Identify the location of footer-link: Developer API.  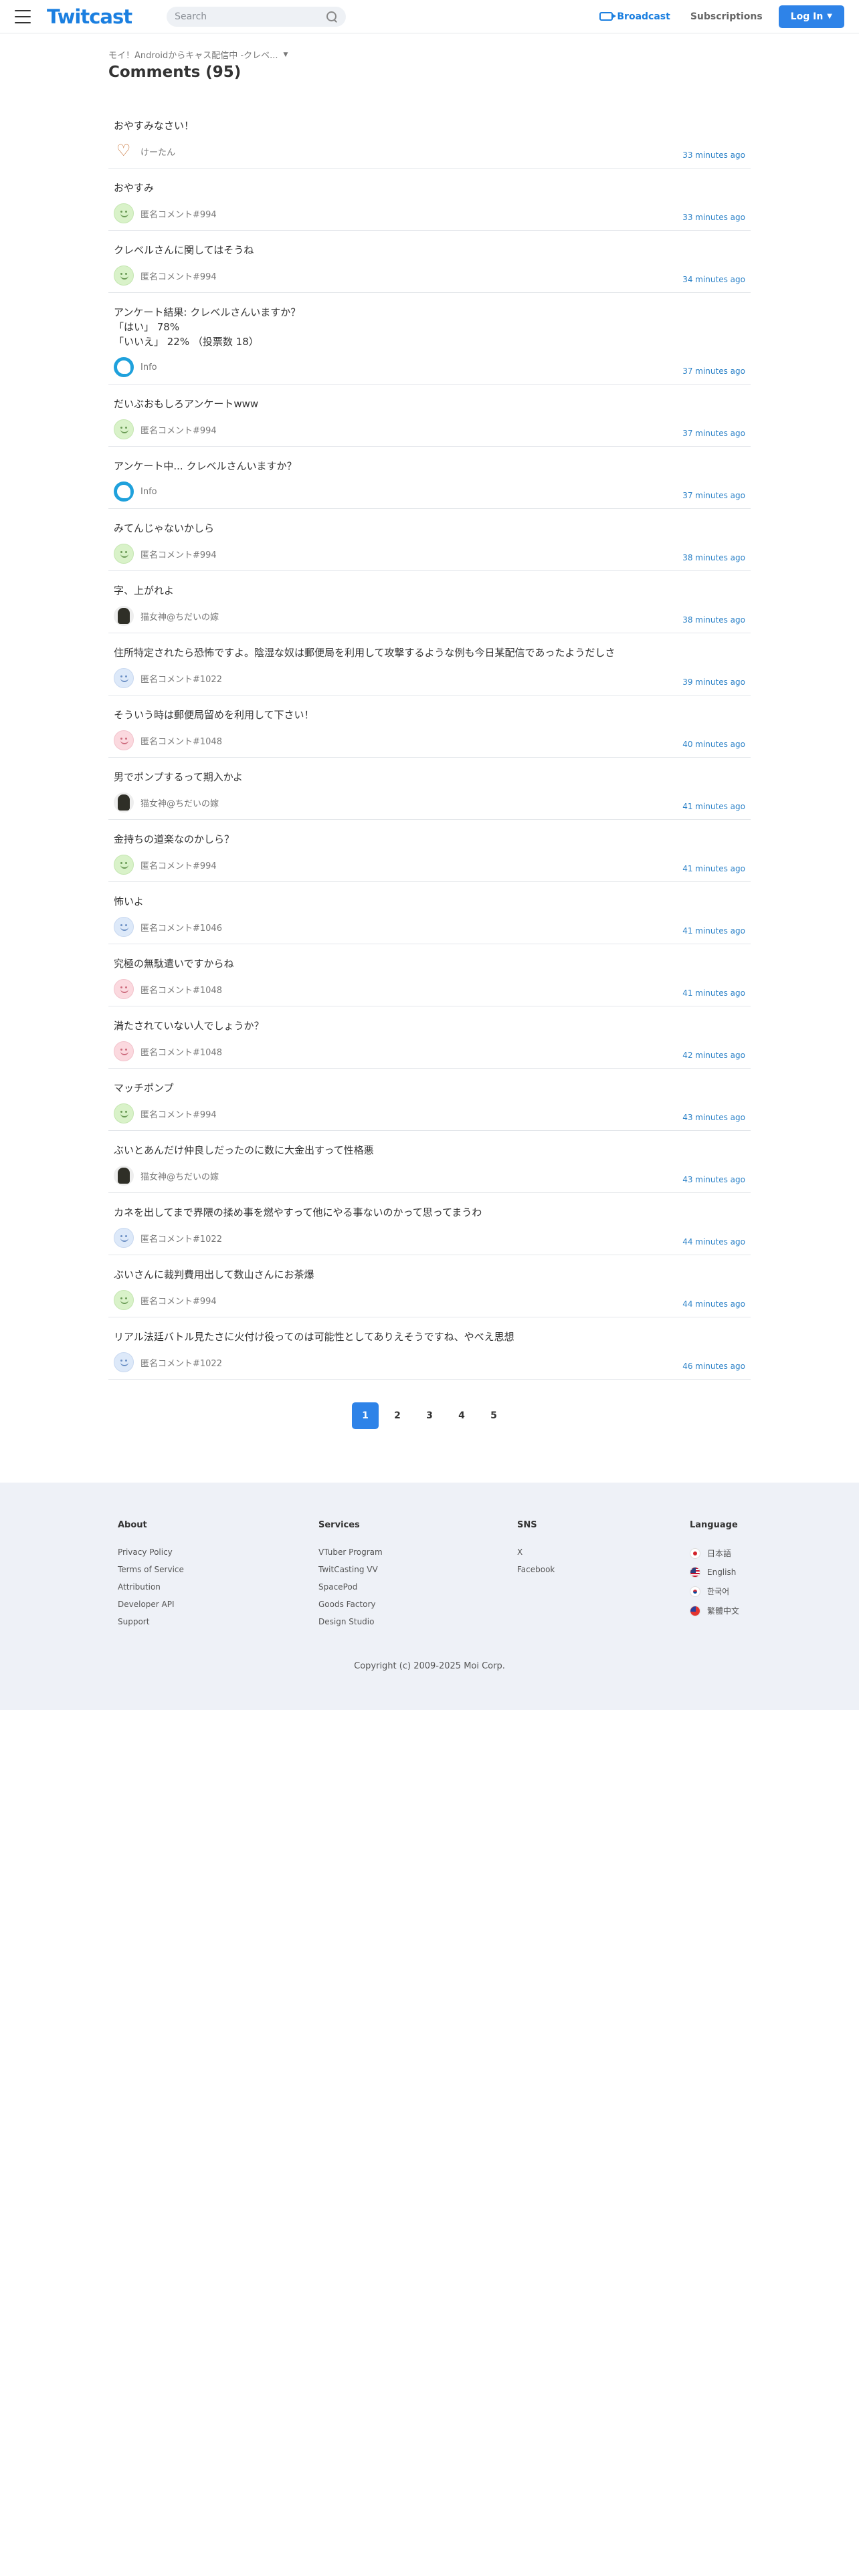
(218, 1605).